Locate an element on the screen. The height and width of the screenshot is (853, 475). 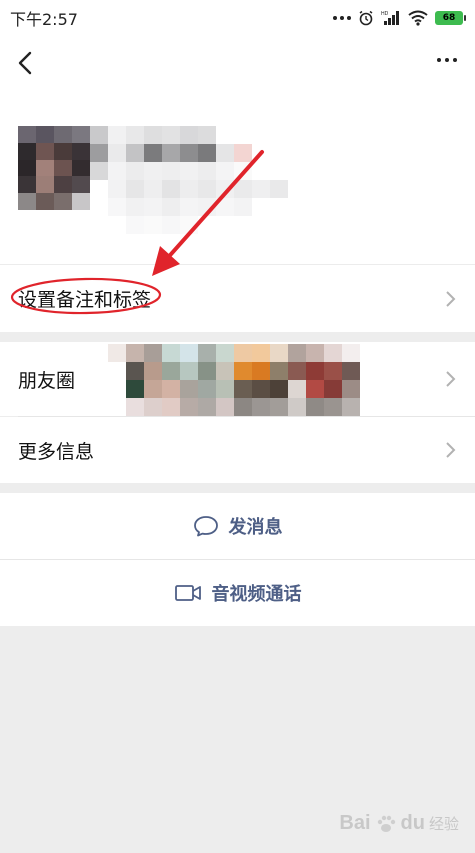
moments-label: 朋友圈 is located at coordinates (47, 380).